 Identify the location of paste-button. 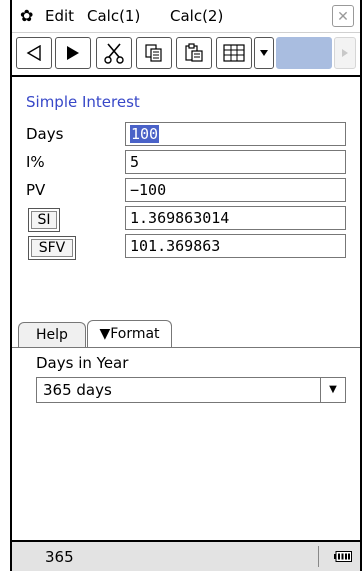
(194, 53).